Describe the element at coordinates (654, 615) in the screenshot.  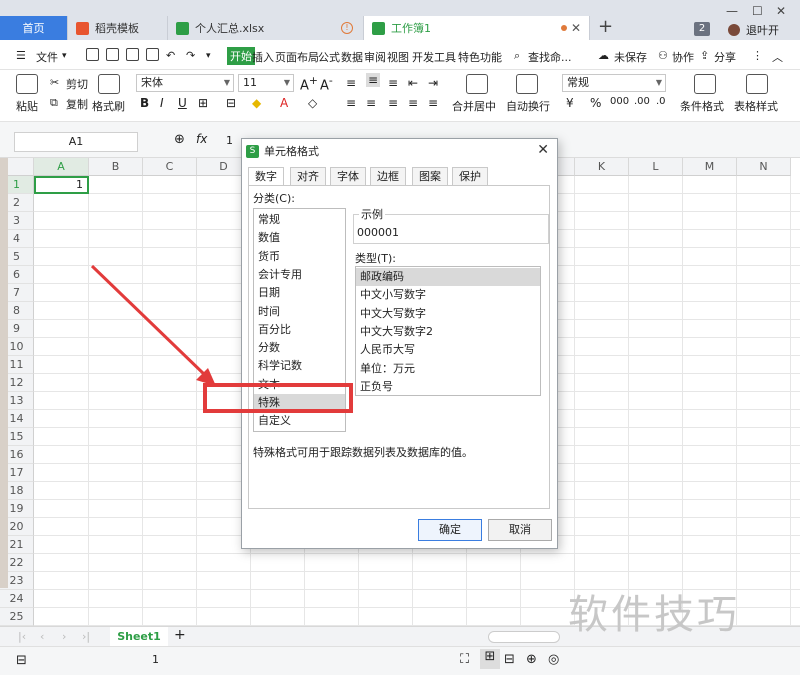
I see `watermark-text: 软件技巧` at that location.